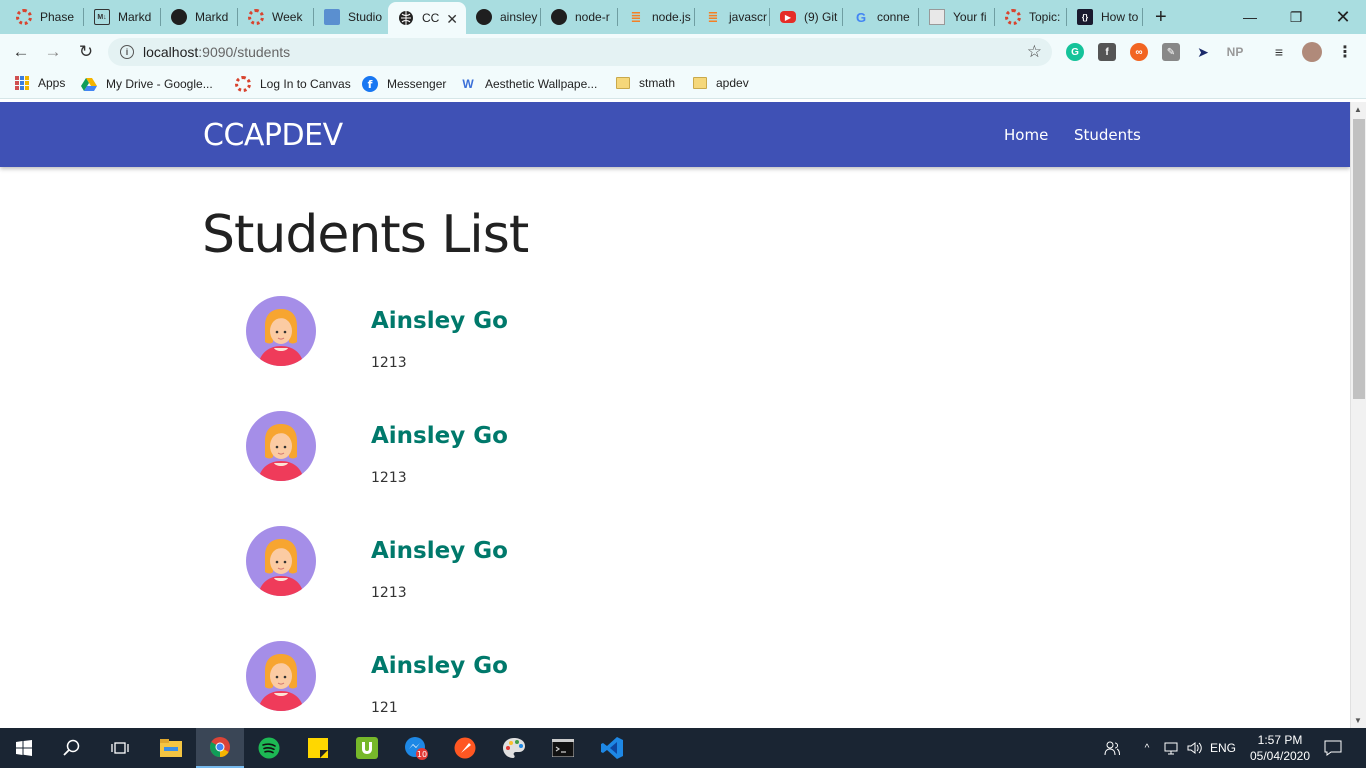 The width and height of the screenshot is (1366, 768). What do you see at coordinates (273, 135) in the screenshot?
I see `site-brand: CCAPDEV` at bounding box center [273, 135].